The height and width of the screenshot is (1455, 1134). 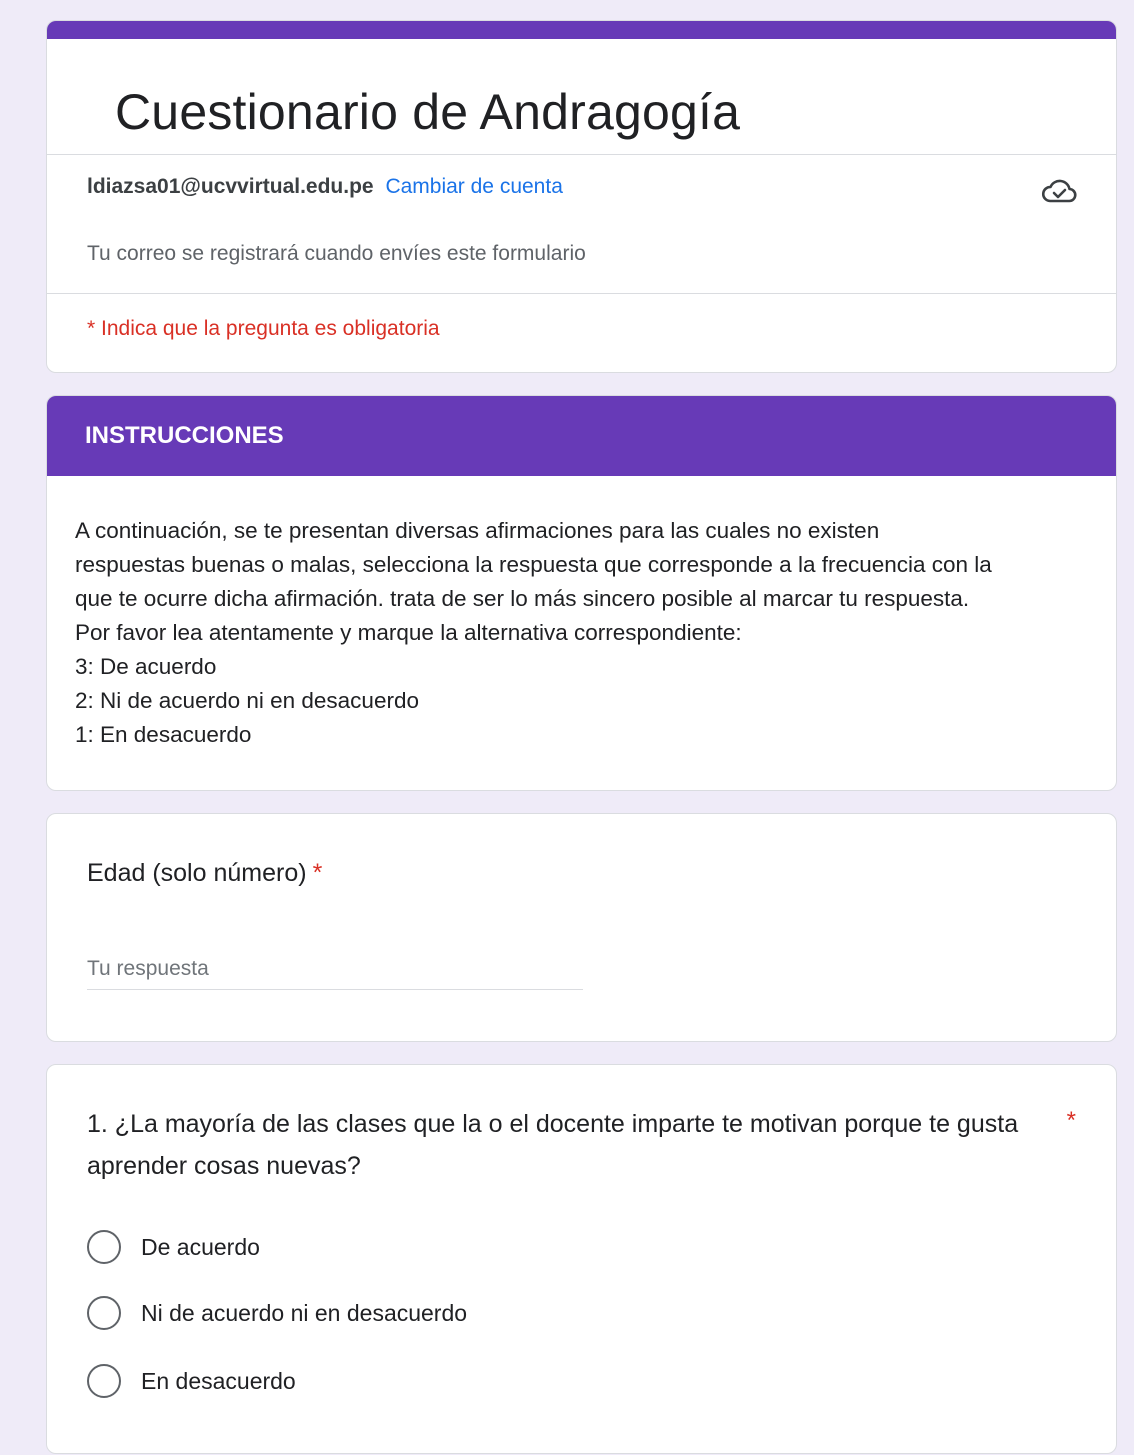 What do you see at coordinates (230, 186) in the screenshot?
I see `account-email: ldiazsa01@ucvvirtual.edu.pe` at bounding box center [230, 186].